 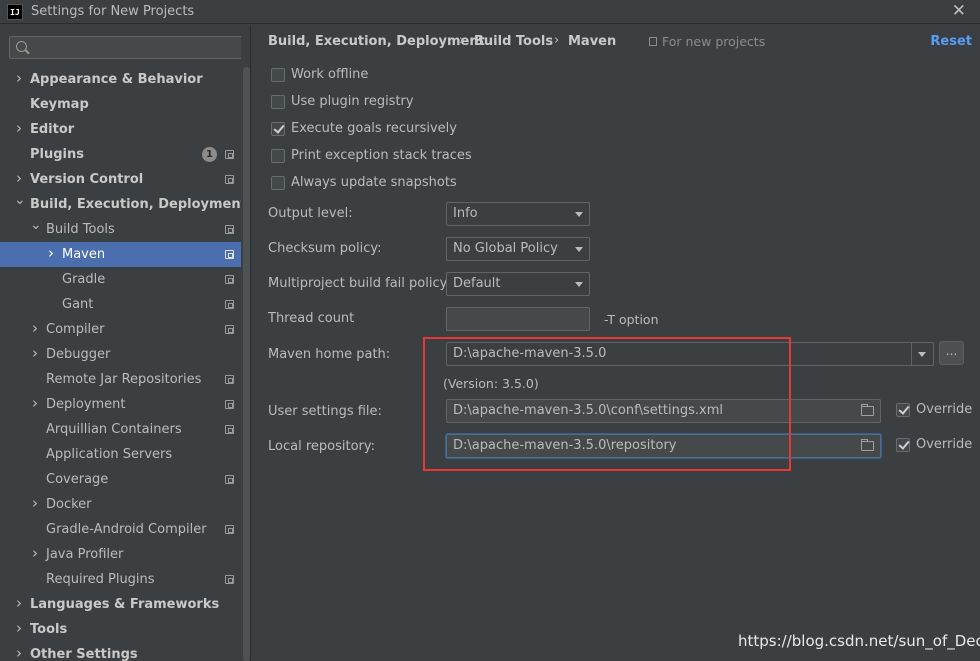 I want to click on sidebar-item-label: Languages & Frameworks, so click(x=125, y=604).